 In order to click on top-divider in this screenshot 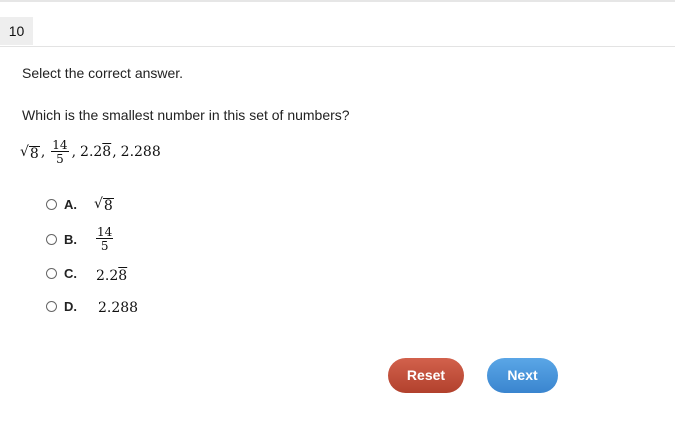, I will do `click(337, 1)`.